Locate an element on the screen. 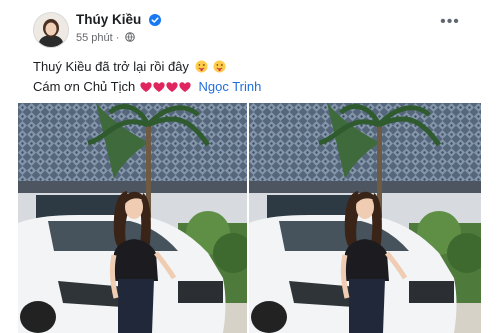 This screenshot has width=500, height=333. author-avatar is located at coordinates (51, 30).